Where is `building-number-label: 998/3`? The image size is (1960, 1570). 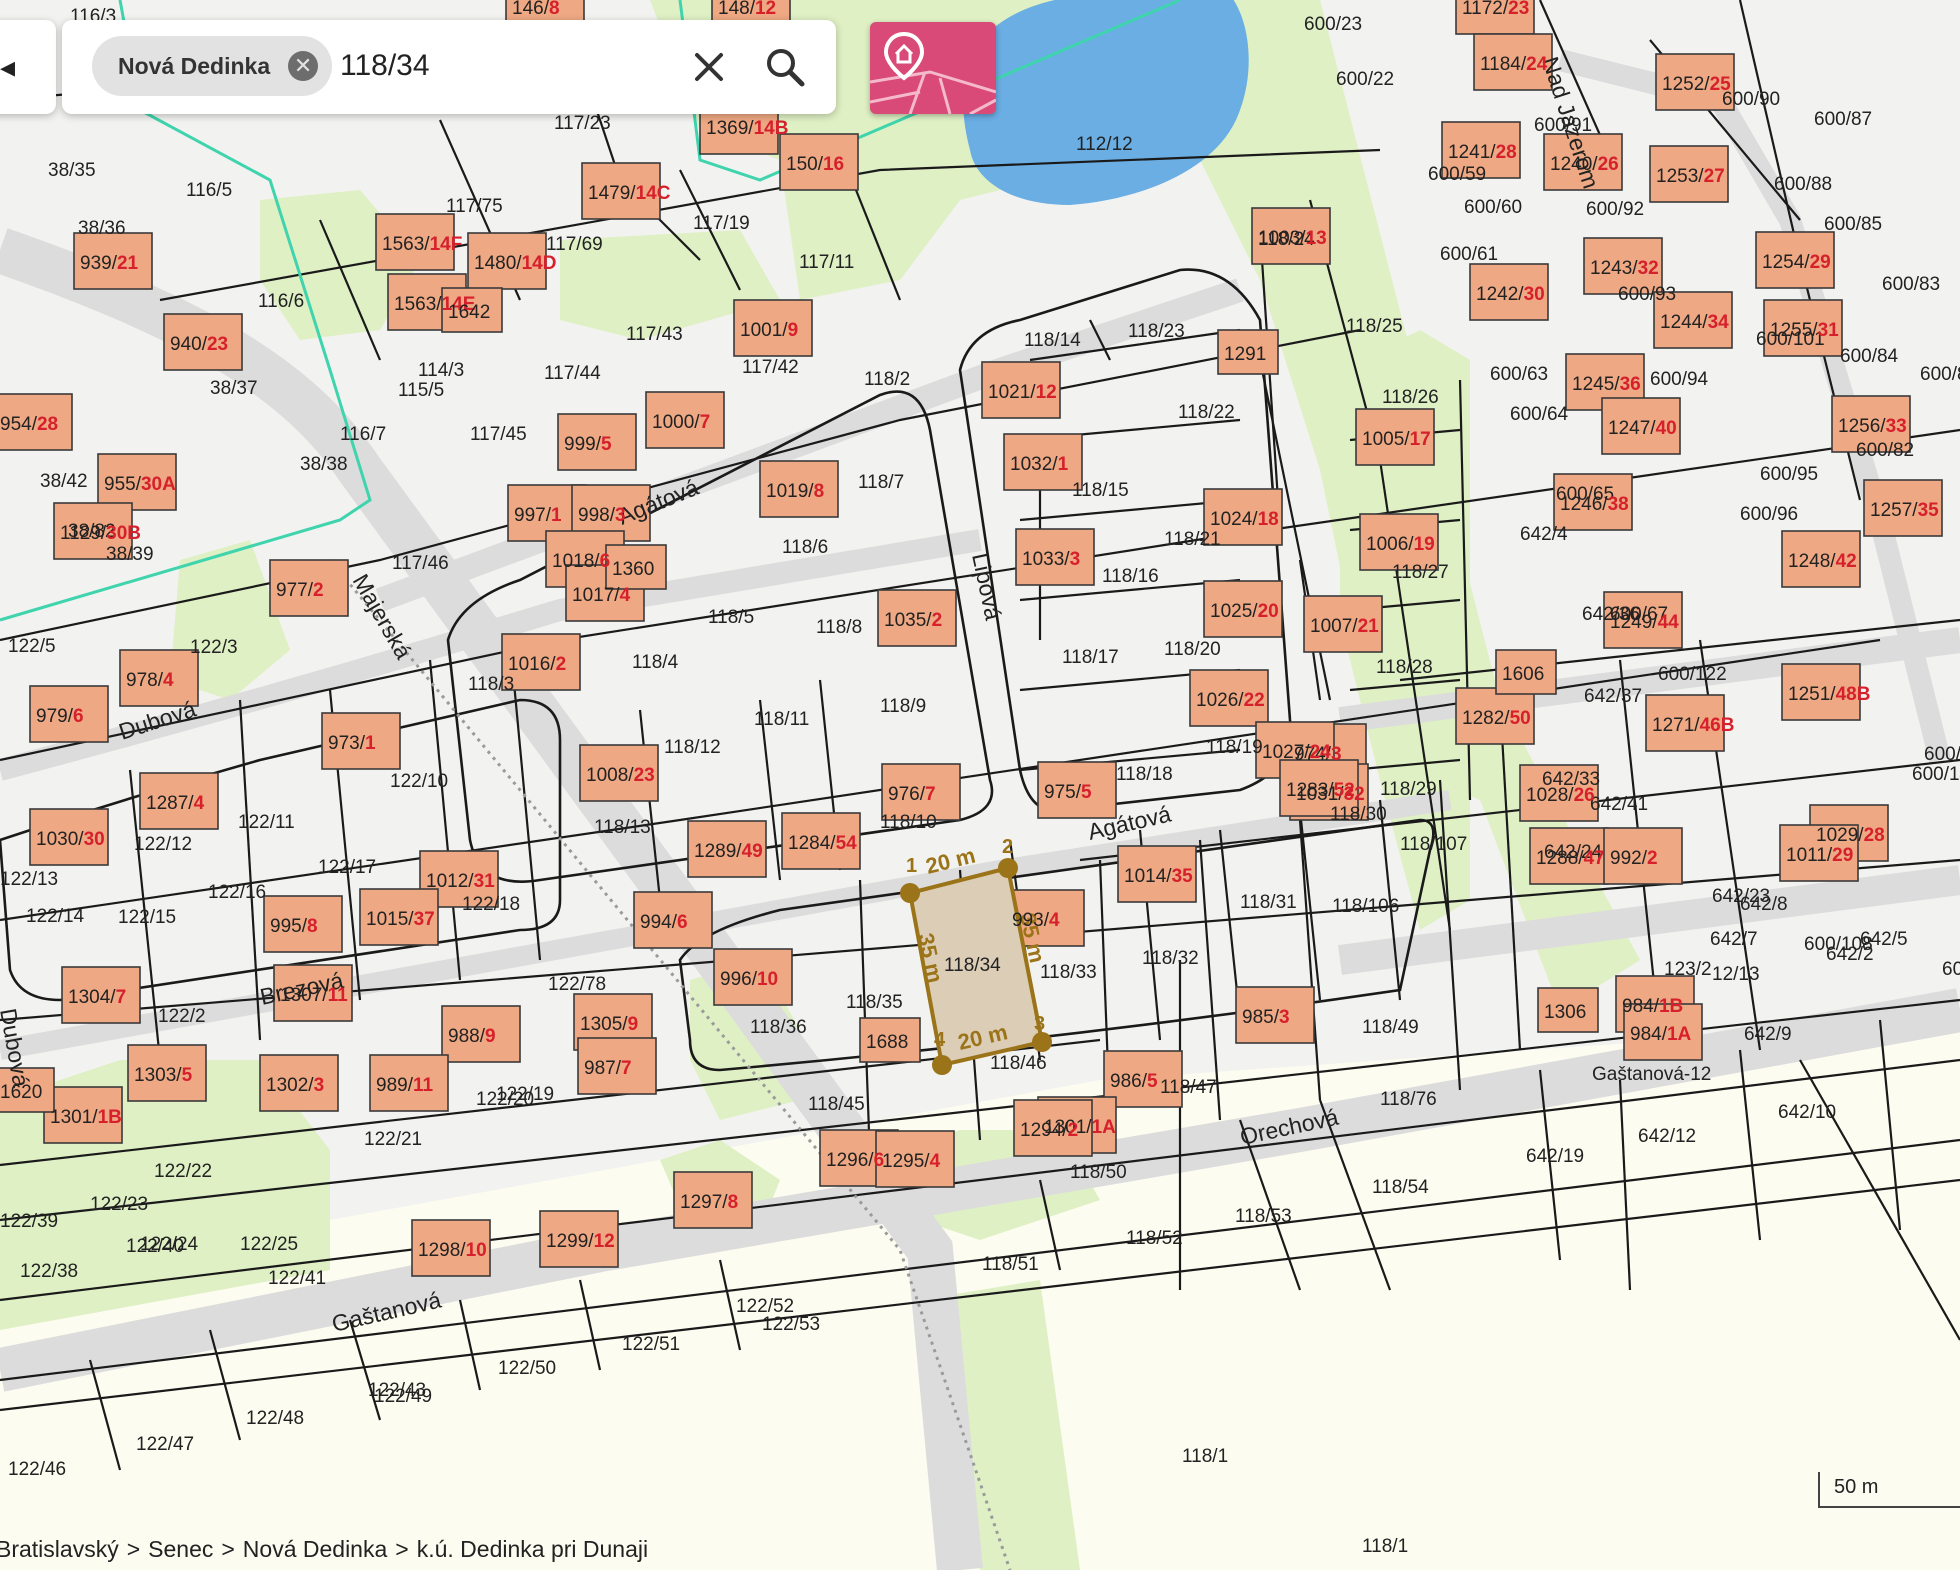
building-number-label: 998/3 is located at coordinates (602, 515).